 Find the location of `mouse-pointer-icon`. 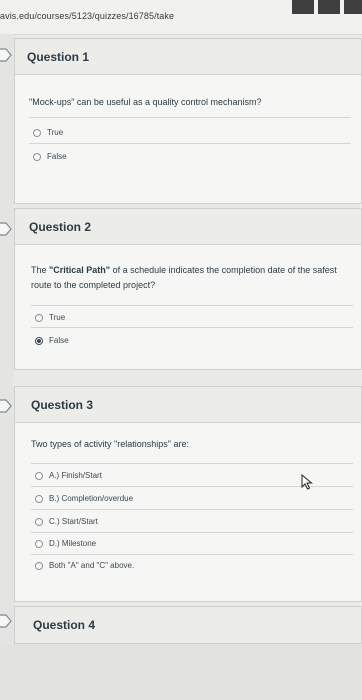

mouse-pointer-icon is located at coordinates (307, 482).